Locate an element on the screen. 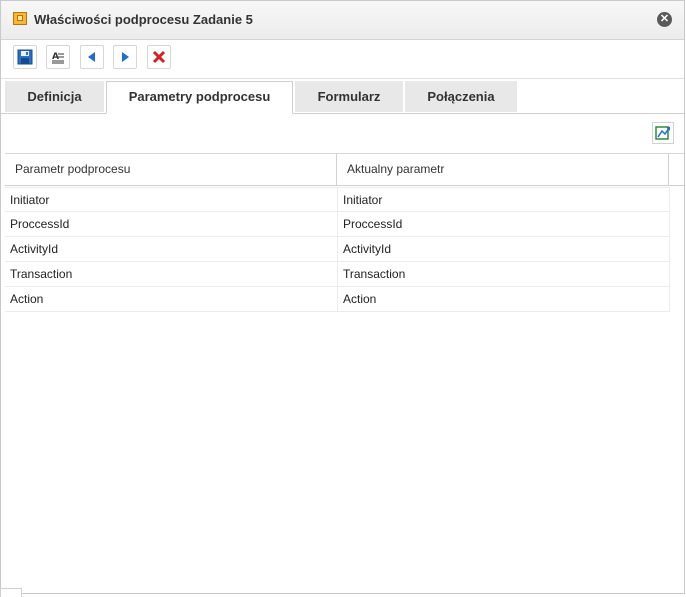 Image resolution: width=686 pixels, height=597 pixels. tab-label: Połączenia is located at coordinates (461, 96).